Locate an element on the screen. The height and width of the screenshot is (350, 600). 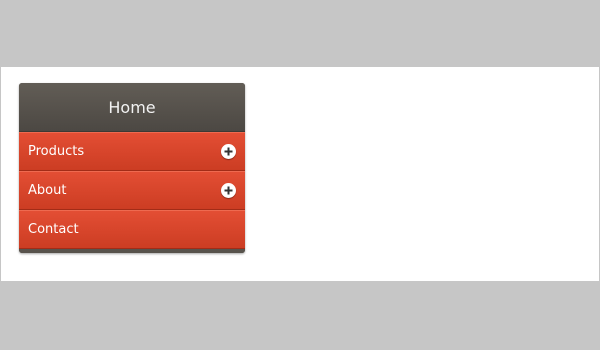
menu-footer is located at coordinates (132, 251).